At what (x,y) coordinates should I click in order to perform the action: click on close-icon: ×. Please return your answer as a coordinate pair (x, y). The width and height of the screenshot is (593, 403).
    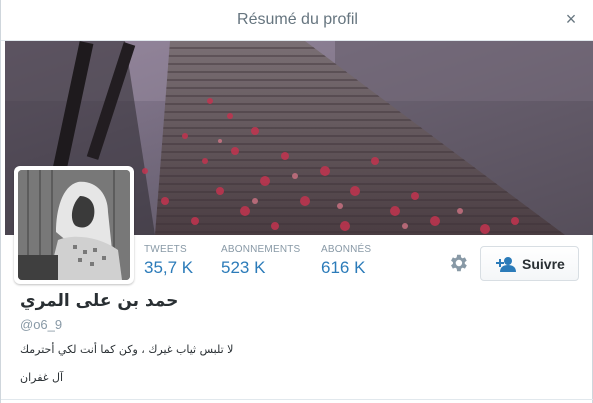
    Looking at the image, I should click on (571, 19).